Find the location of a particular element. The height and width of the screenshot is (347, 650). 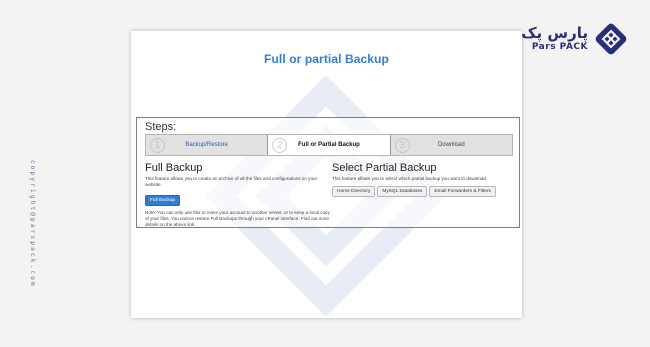

pars-pack-logo-icon is located at coordinates (611, 39).